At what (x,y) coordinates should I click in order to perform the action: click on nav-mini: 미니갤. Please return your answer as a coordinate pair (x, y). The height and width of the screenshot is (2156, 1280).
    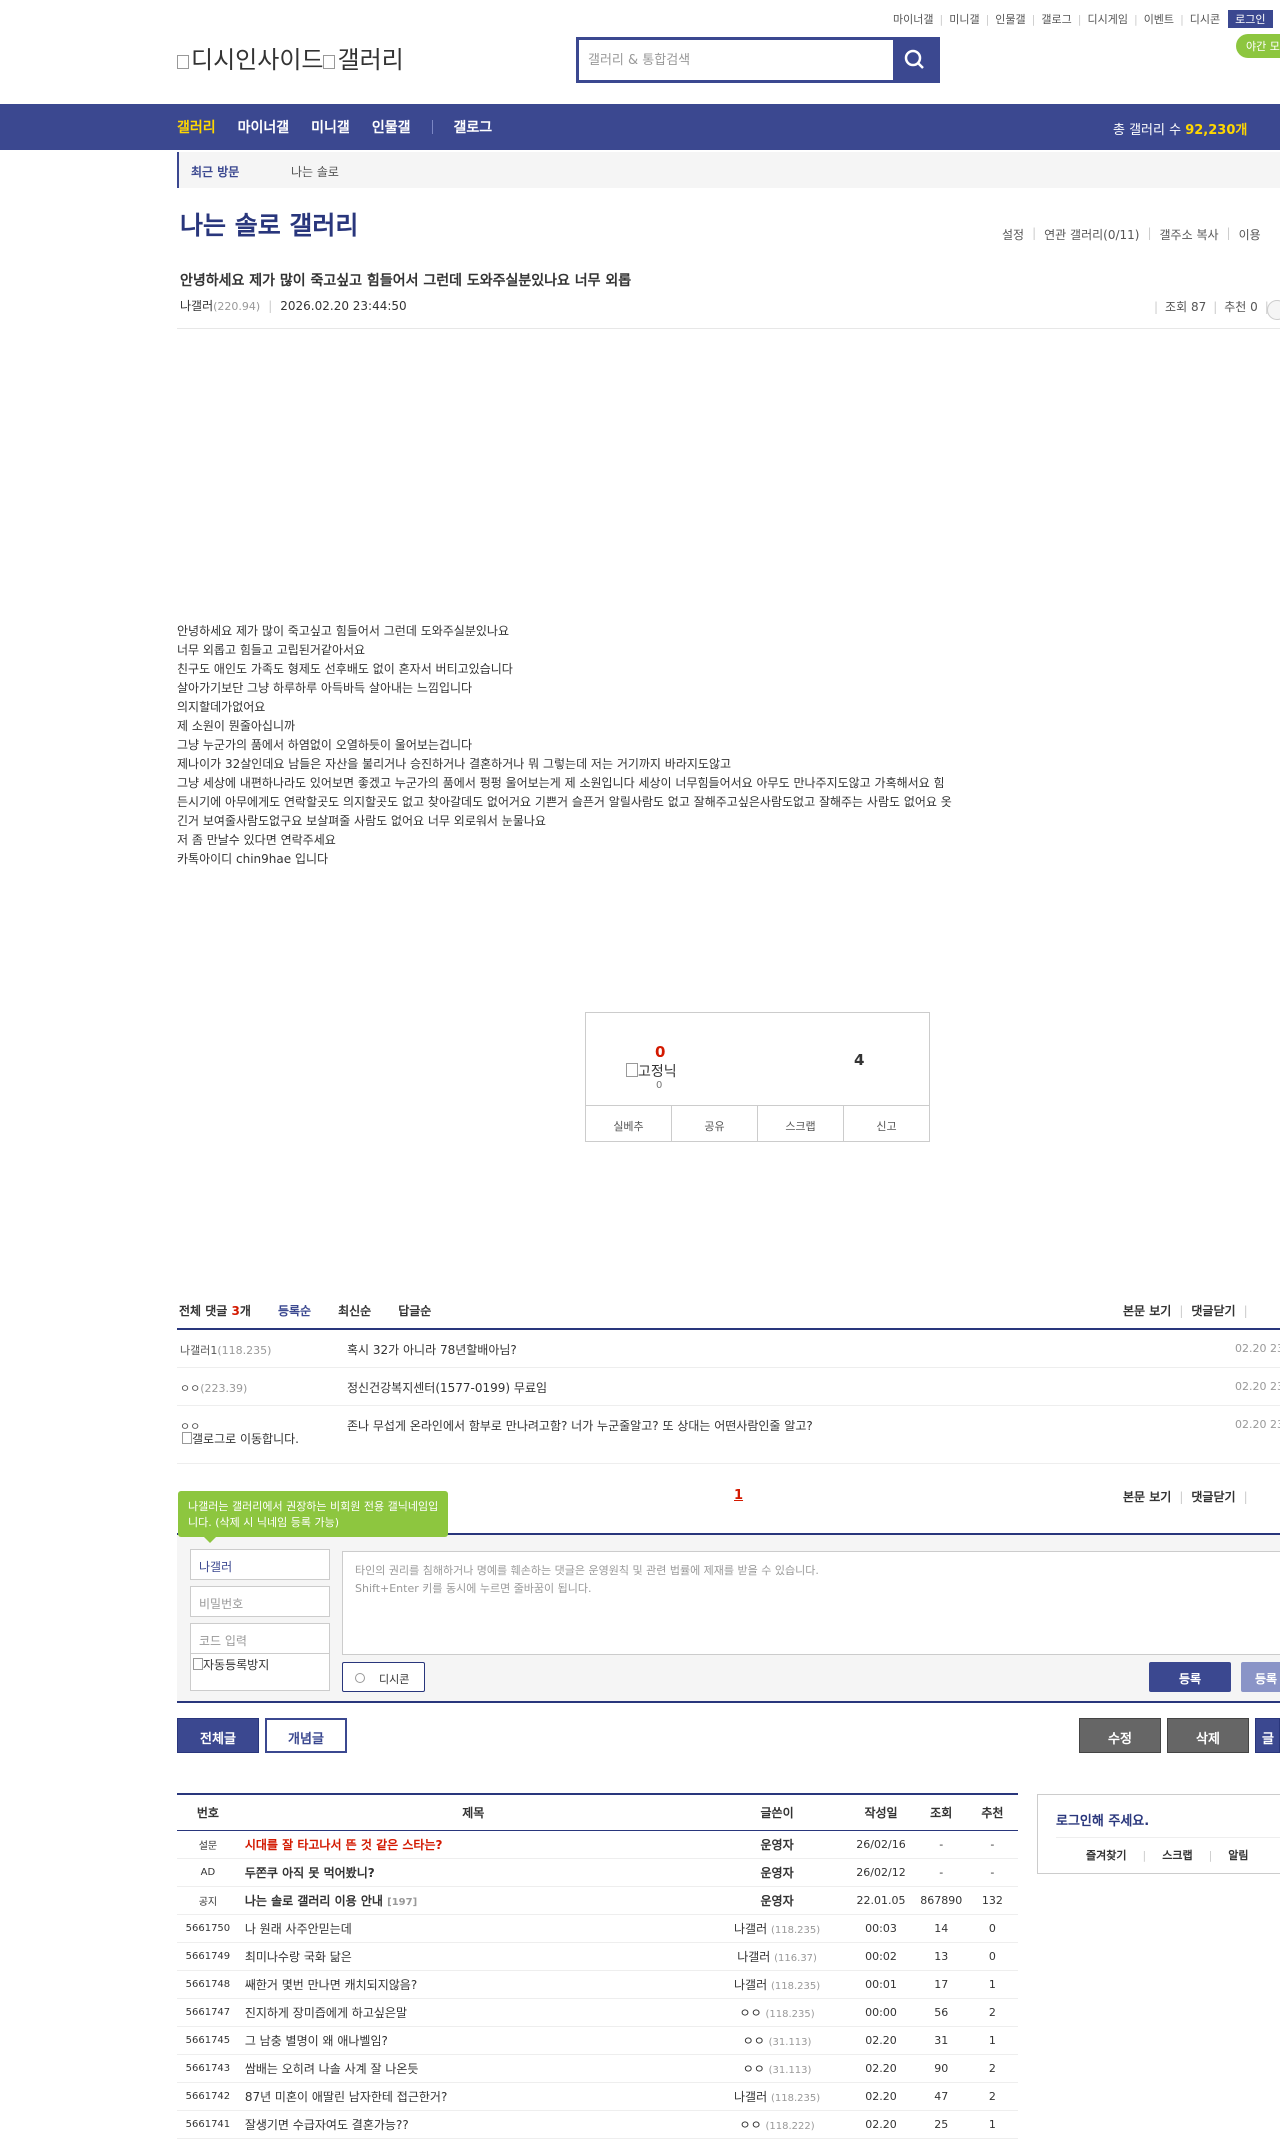
    Looking at the image, I should click on (330, 127).